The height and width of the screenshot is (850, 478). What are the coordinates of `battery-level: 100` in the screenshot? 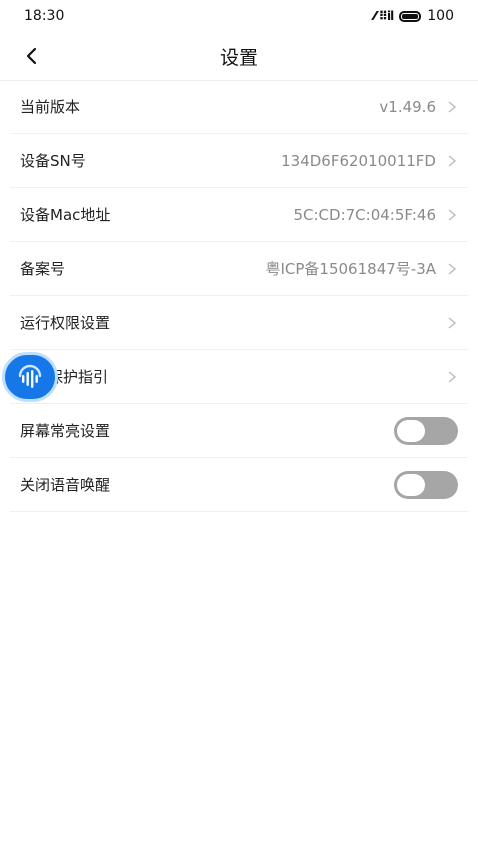 It's located at (440, 16).